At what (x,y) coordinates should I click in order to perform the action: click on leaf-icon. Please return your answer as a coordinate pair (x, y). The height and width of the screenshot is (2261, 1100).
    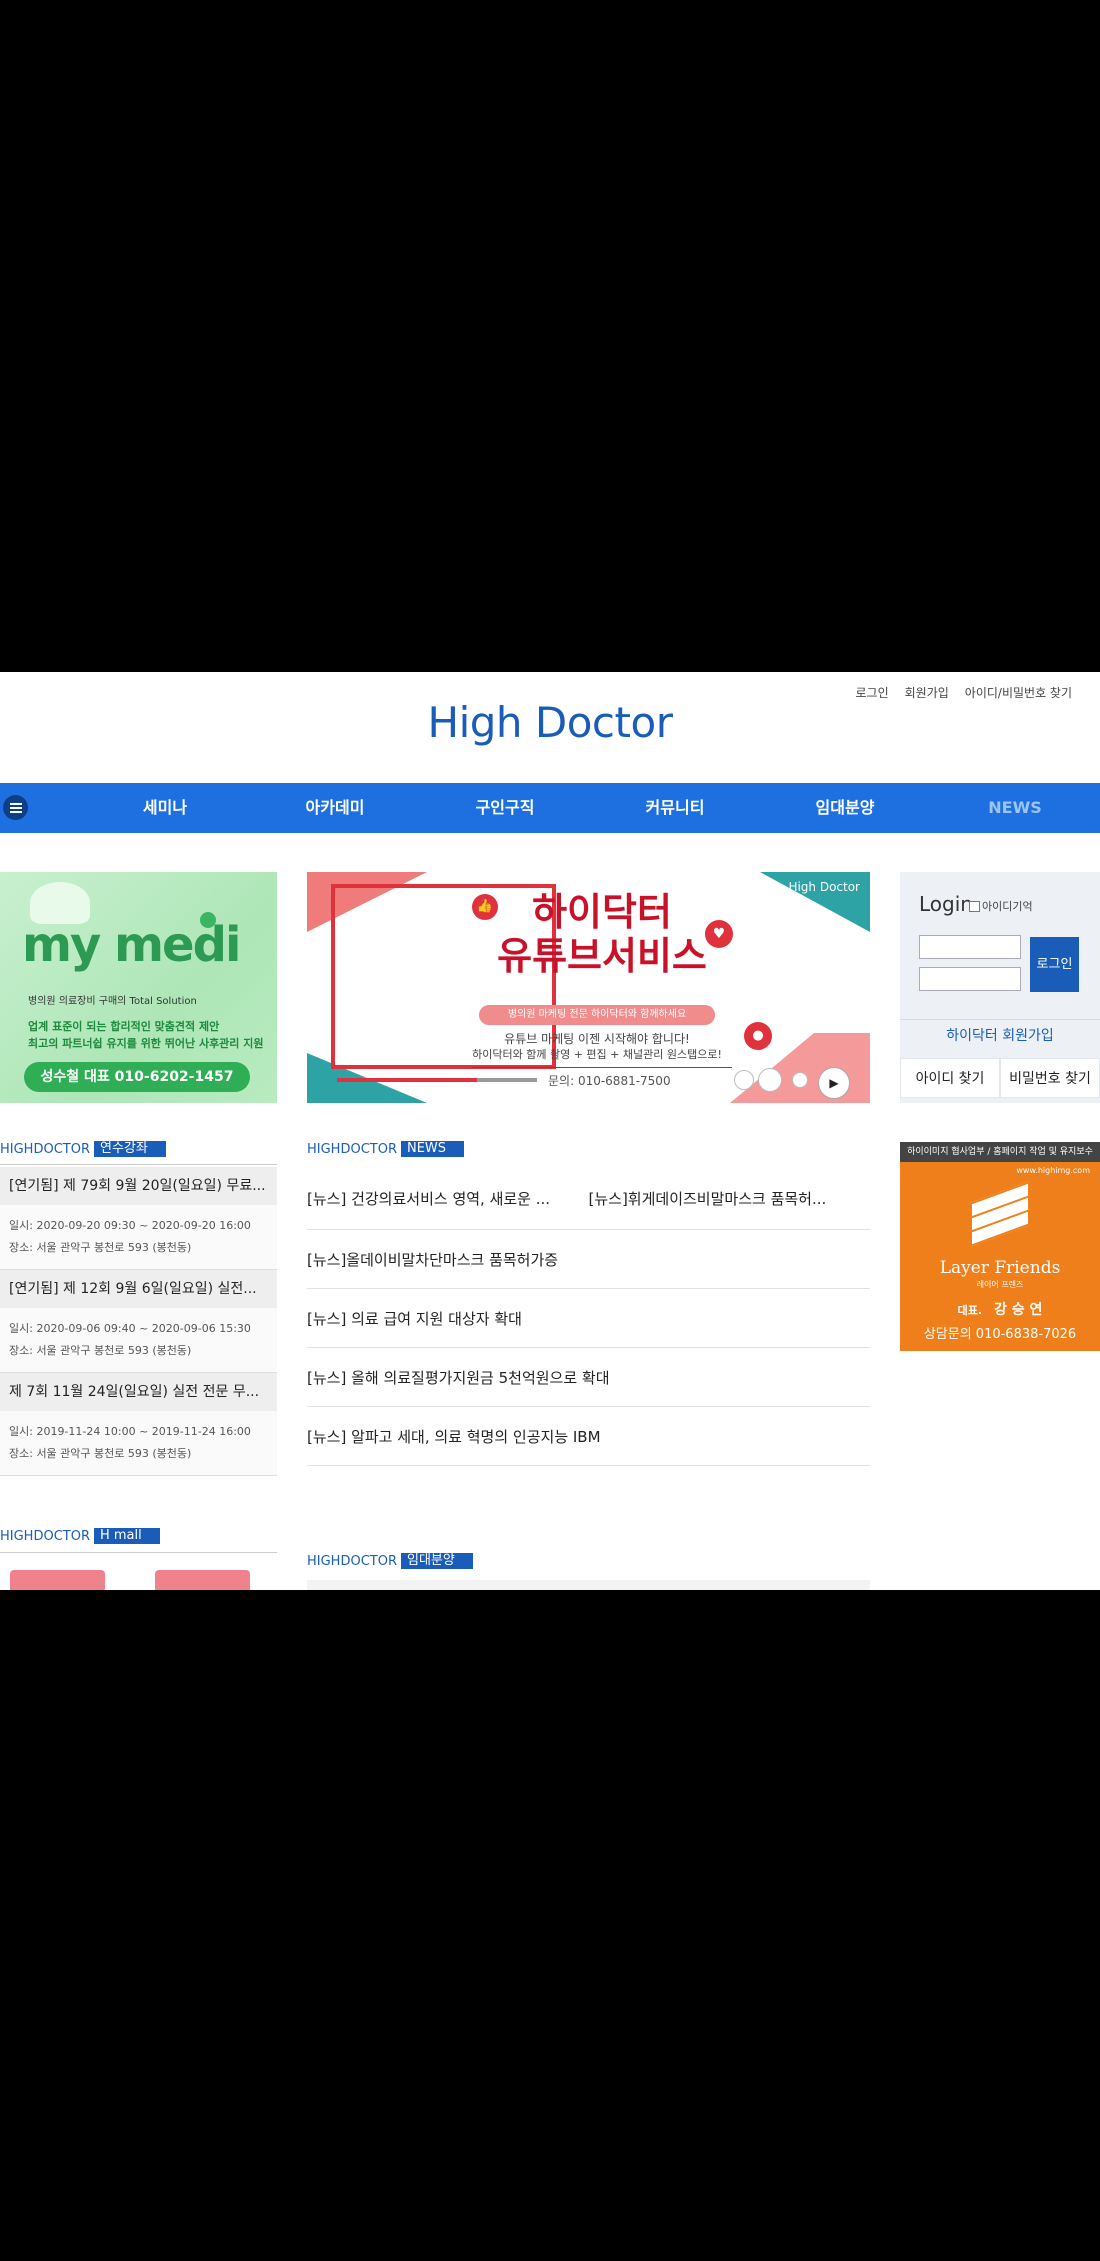
    Looking at the image, I should click on (208, 920).